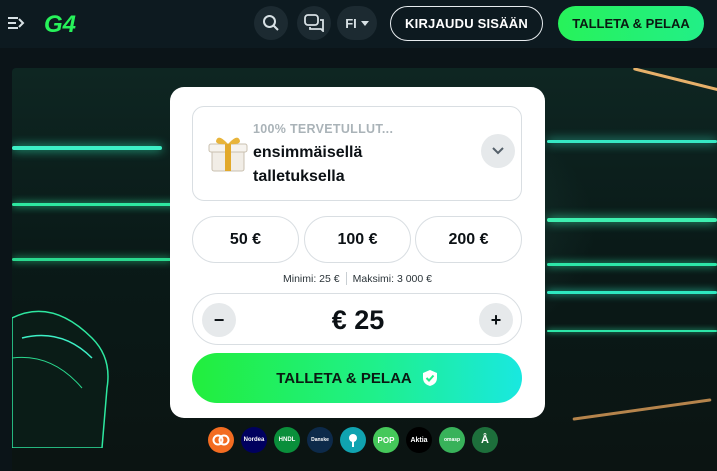 The height and width of the screenshot is (471, 717). I want to click on payment-methods: Nordea HNDL Danske POP Aktia omasp Å, so click(353, 440).